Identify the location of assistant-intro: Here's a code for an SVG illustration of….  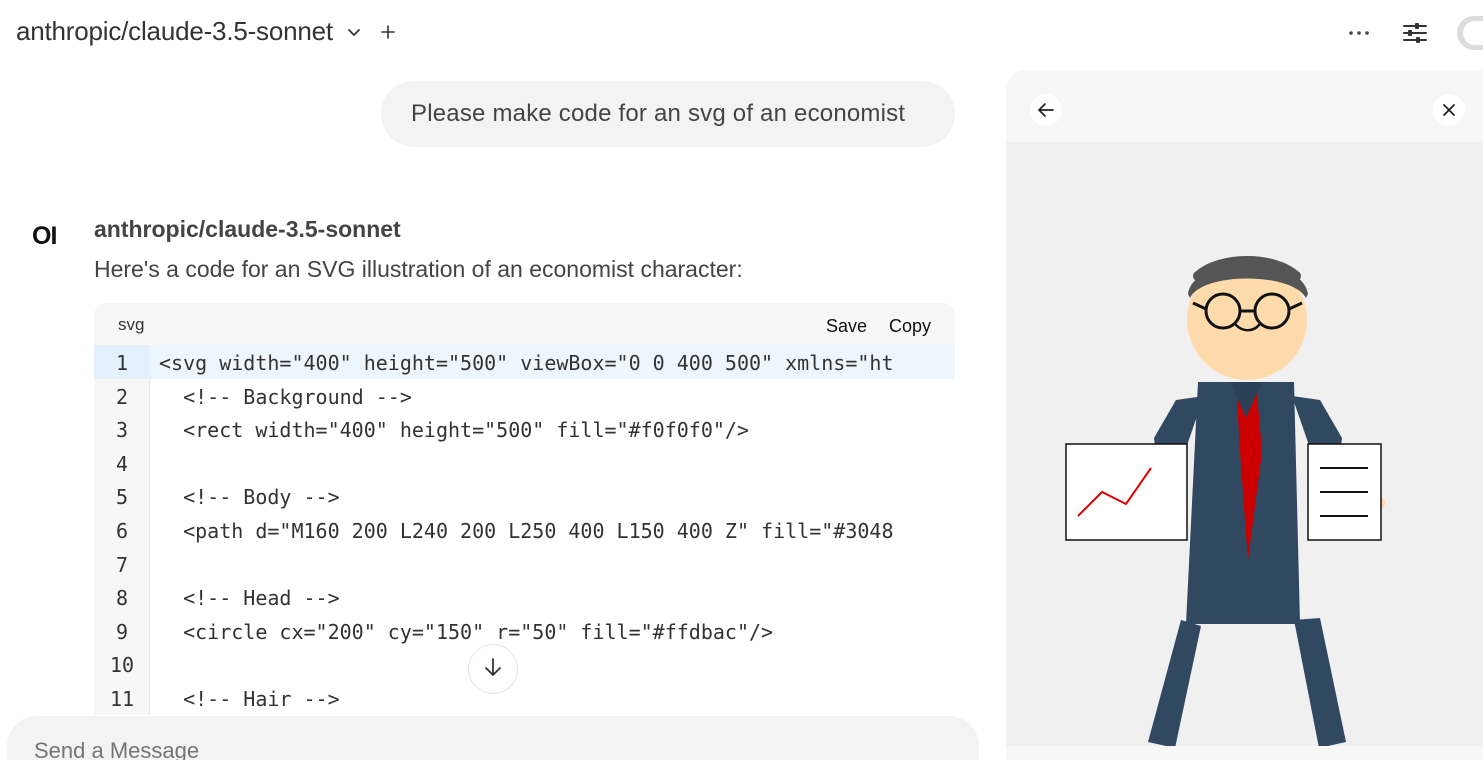
(418, 269).